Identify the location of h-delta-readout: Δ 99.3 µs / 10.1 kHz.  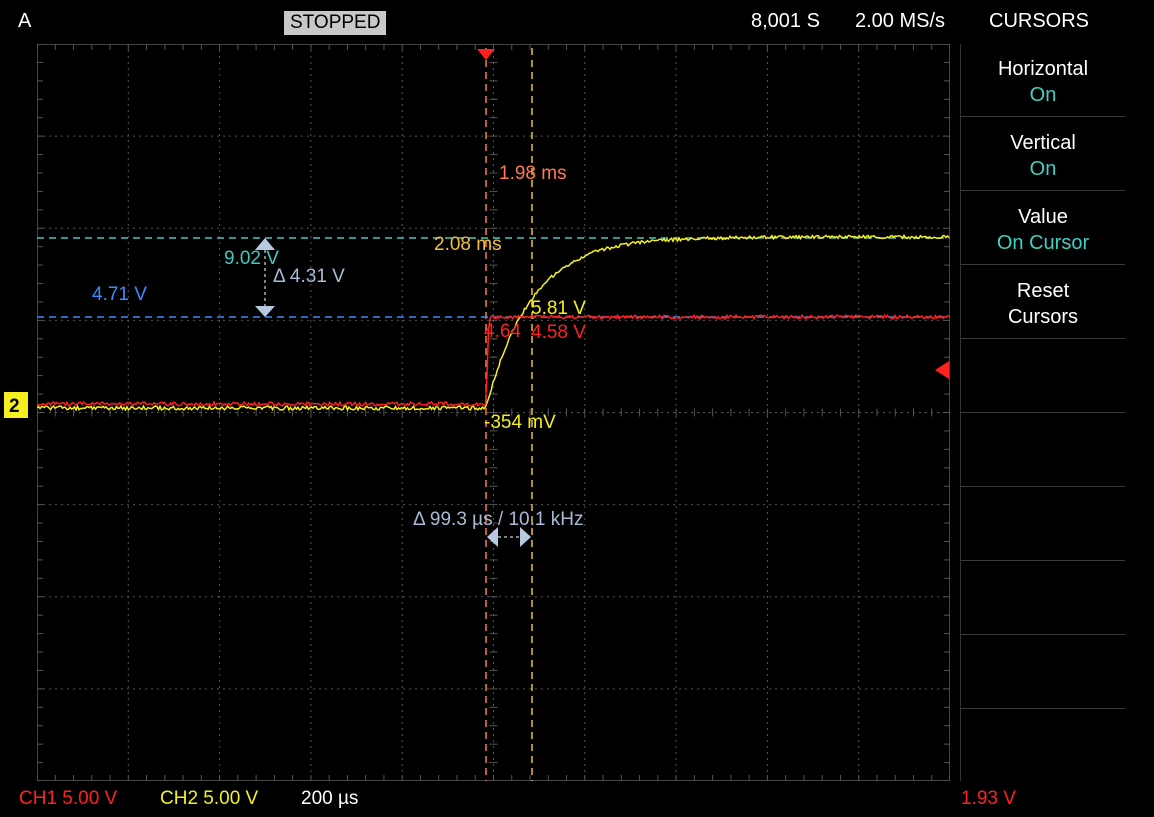
(498, 520).